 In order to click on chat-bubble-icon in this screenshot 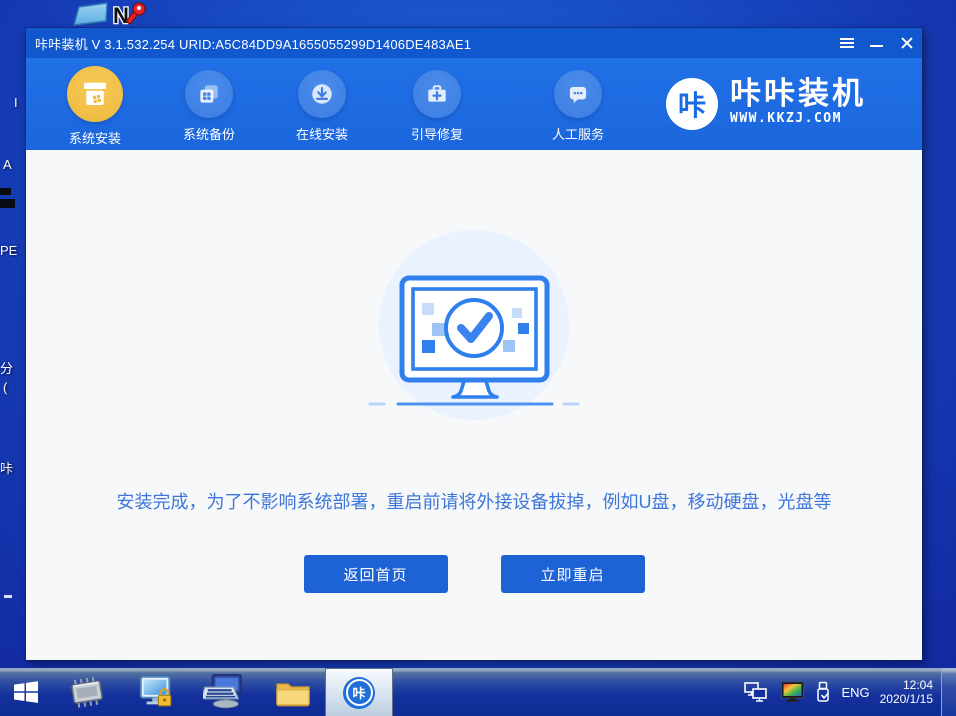, I will do `click(578, 94)`.